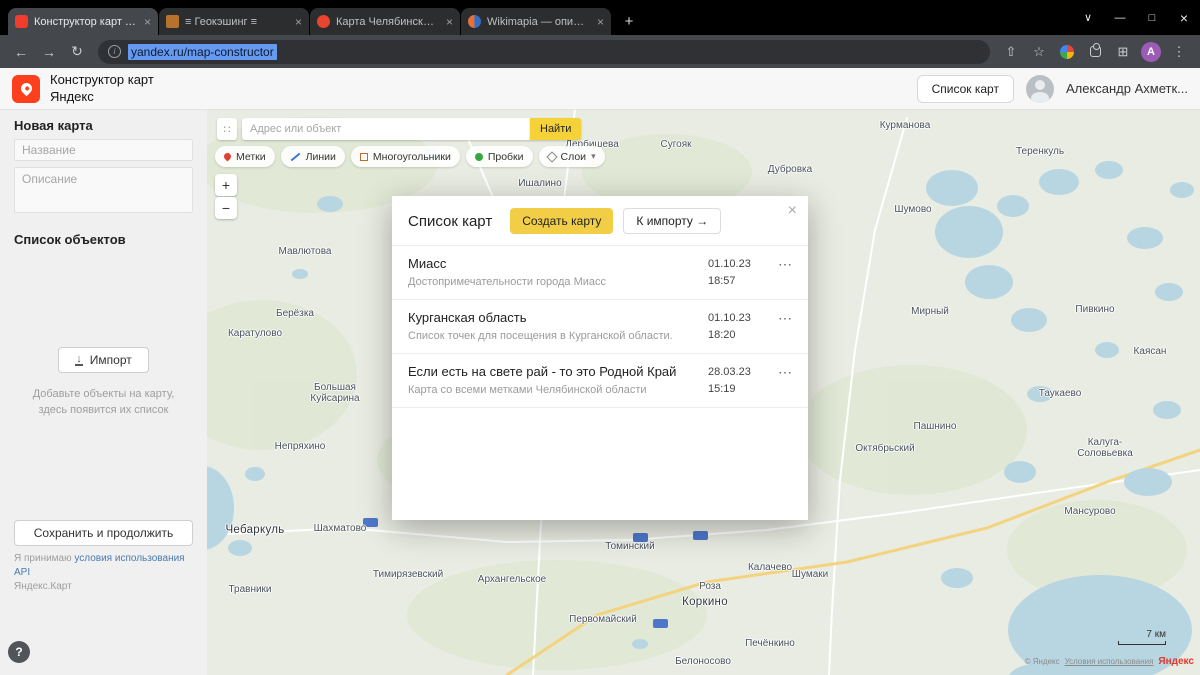 This screenshot has height=675, width=1200. What do you see at coordinates (1011, 52) in the screenshot?
I see `share-icon: ⇧` at bounding box center [1011, 52].